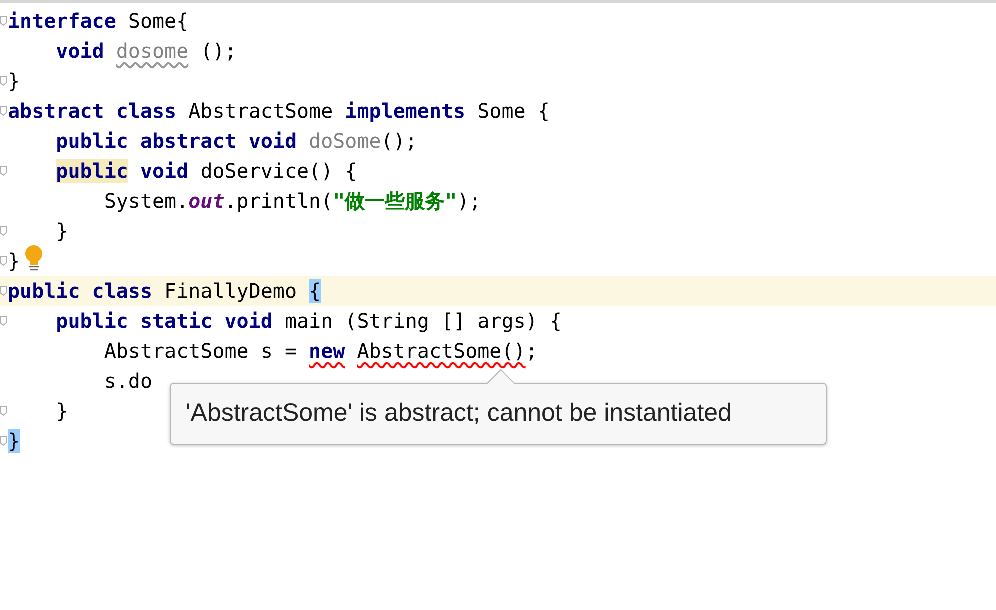  What do you see at coordinates (98, 21) in the screenshot?
I see `code-line: interface Some{` at bounding box center [98, 21].